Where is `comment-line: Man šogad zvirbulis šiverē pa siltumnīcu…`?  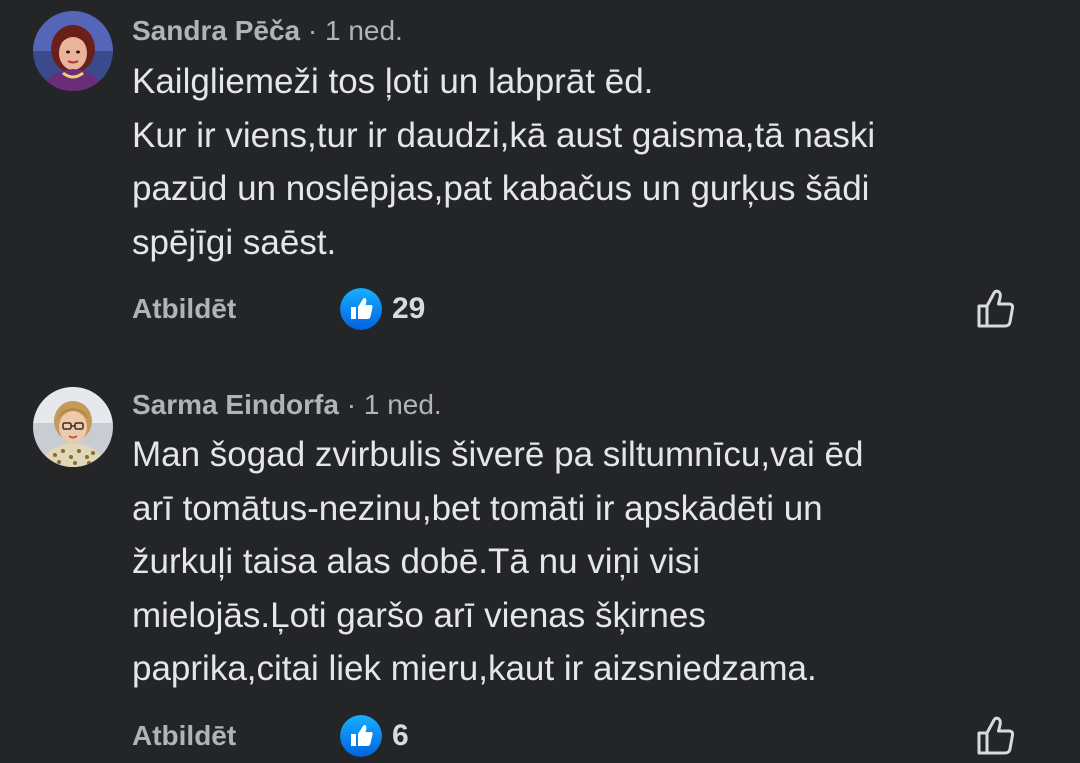 comment-line: Man šogad zvirbulis šiverē pa siltumnīcu… is located at coordinates (498, 454).